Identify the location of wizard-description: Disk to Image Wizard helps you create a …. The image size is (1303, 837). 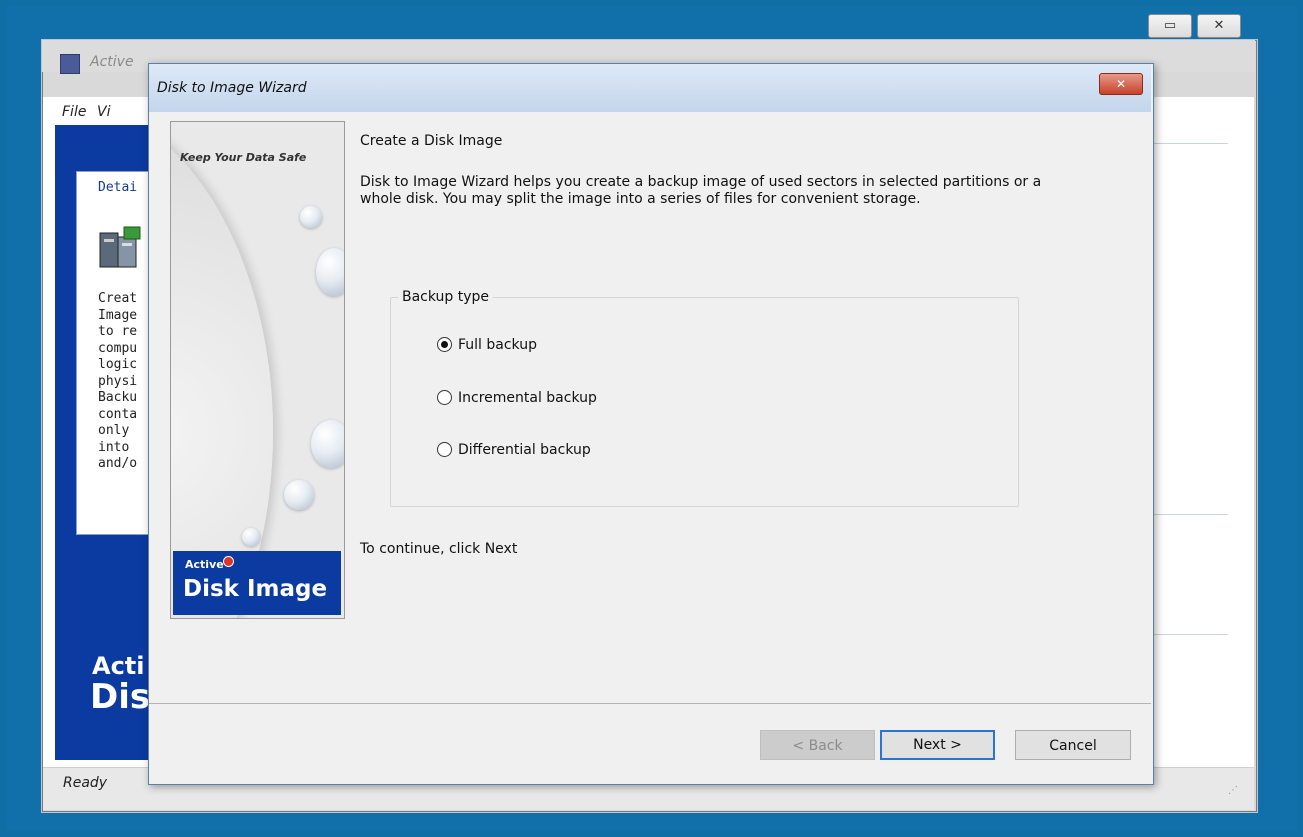
(701, 190).